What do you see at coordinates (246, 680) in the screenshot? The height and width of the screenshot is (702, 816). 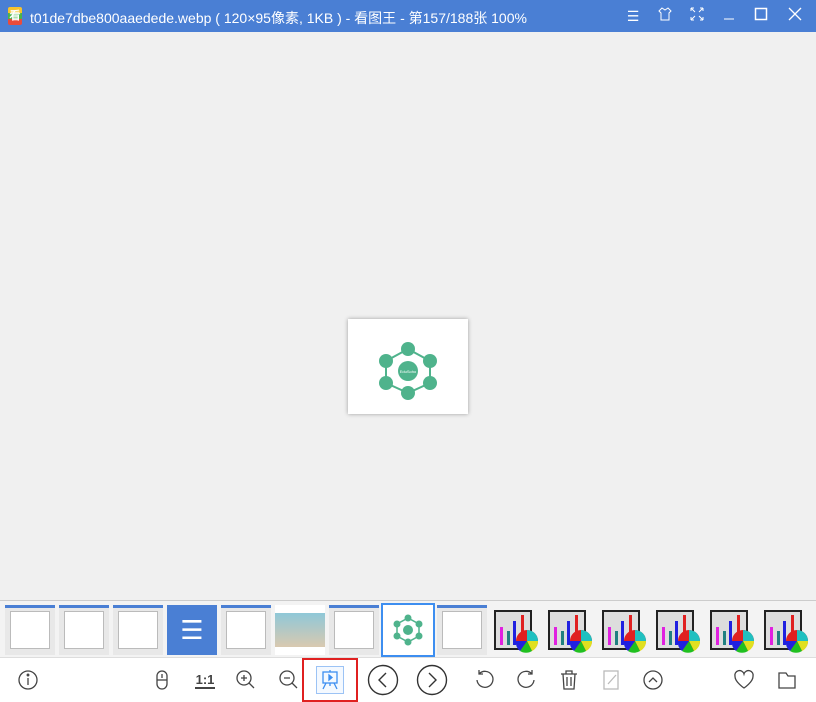 I see `zoom-in-icon` at bounding box center [246, 680].